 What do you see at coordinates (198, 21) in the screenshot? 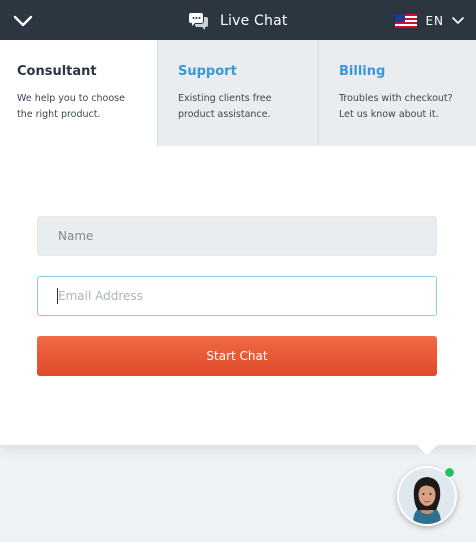
I see `chat-bubbles-icon` at bounding box center [198, 21].